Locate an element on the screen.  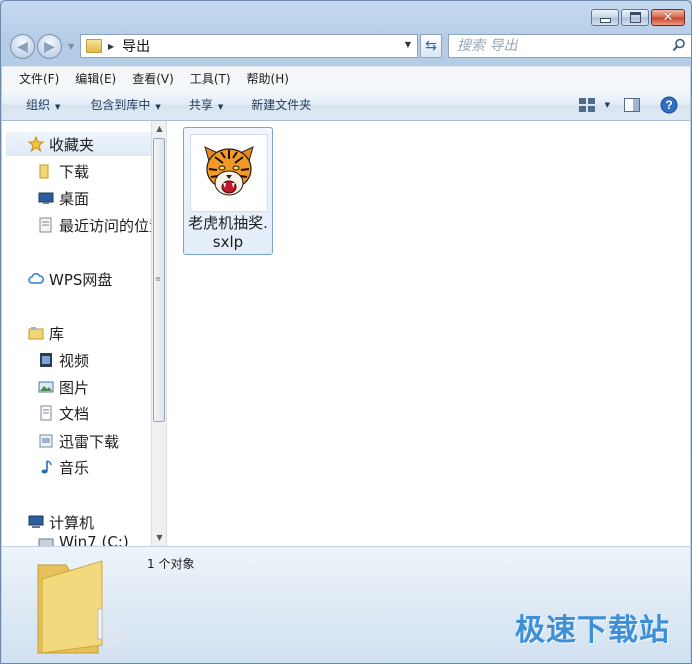
nav-wps: WPS网盘 is located at coordinates (70, 279).